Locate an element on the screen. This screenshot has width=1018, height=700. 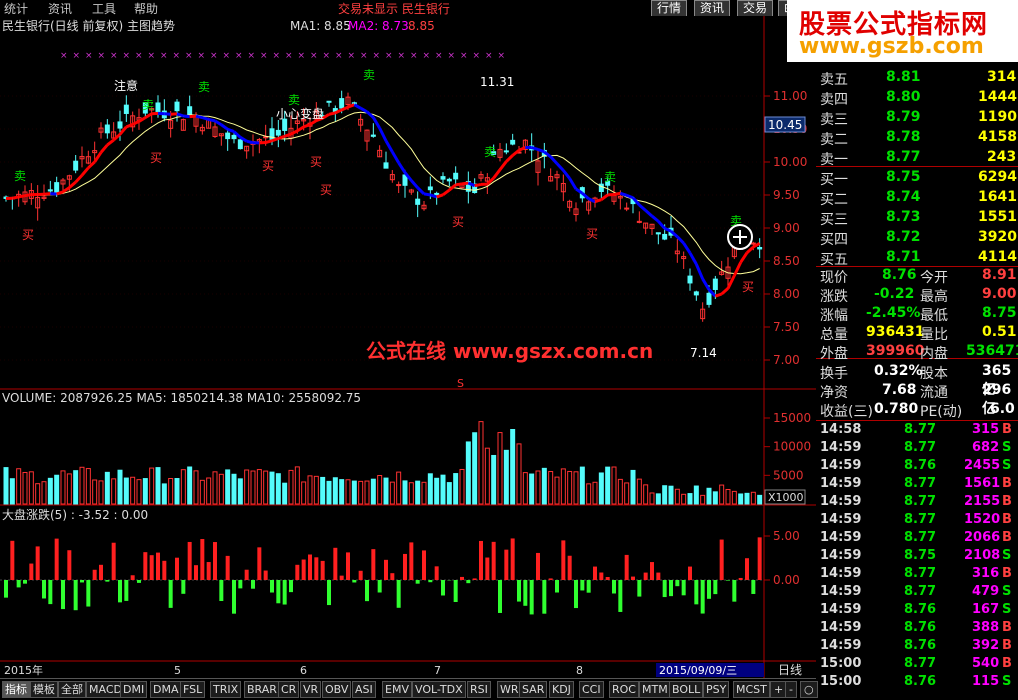
indicator-tab-模板: 模板 is located at coordinates (44, 689).